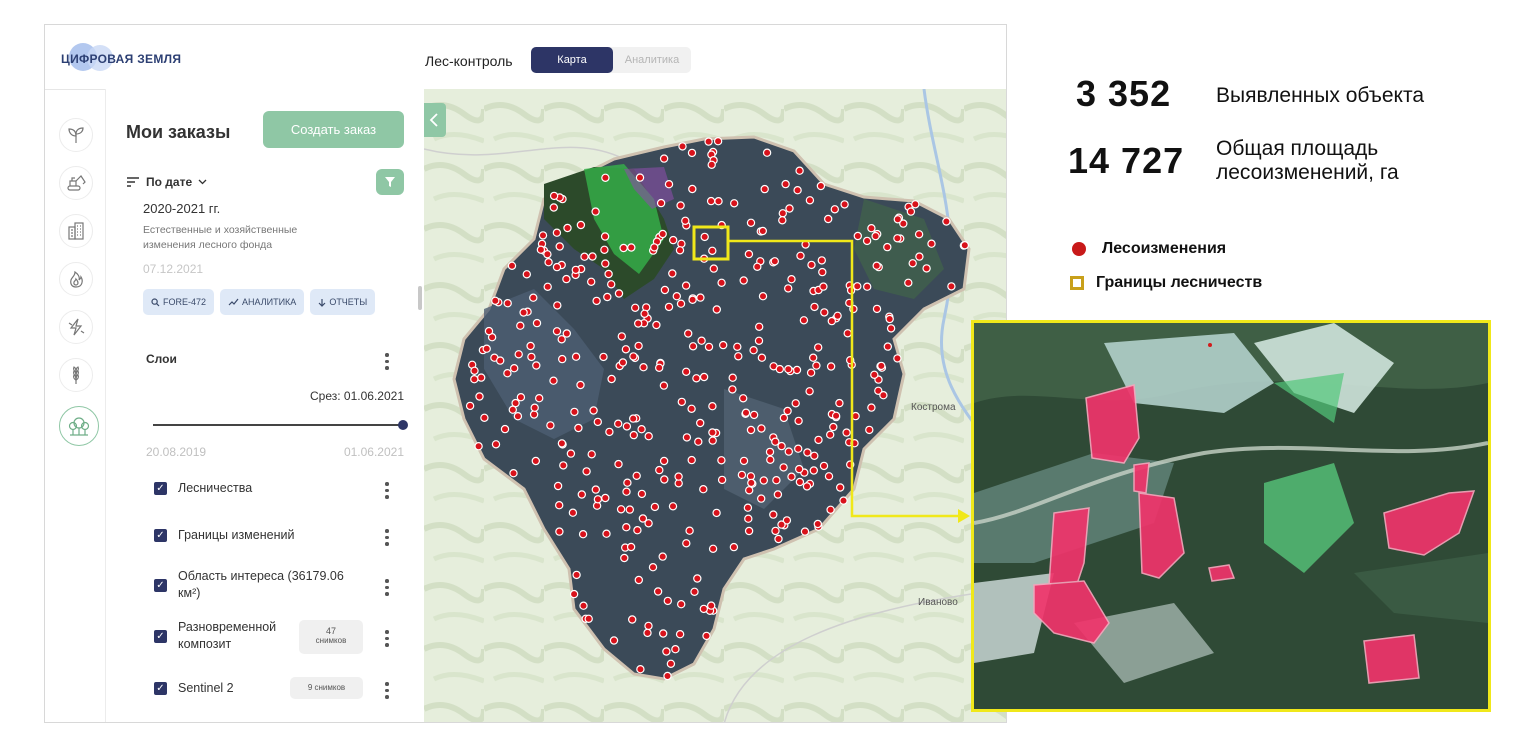 This screenshot has height=749, width=1519. I want to click on legend-borders: Границы лесничеств, so click(1166, 283).